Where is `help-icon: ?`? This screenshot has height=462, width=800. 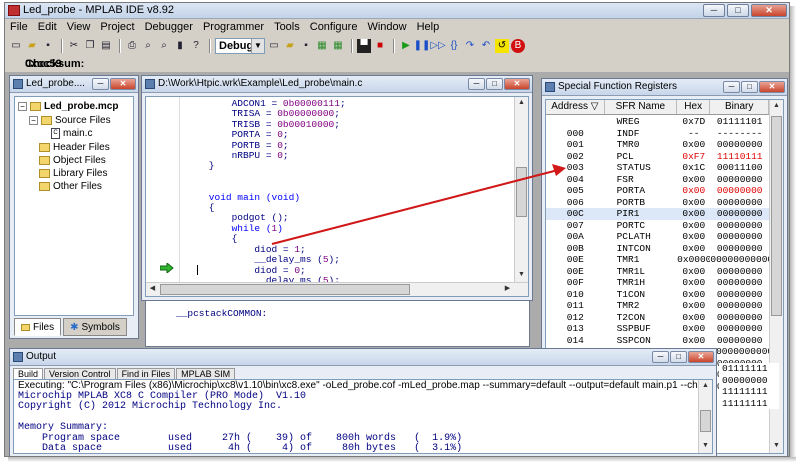 help-icon: ? is located at coordinates (196, 46).